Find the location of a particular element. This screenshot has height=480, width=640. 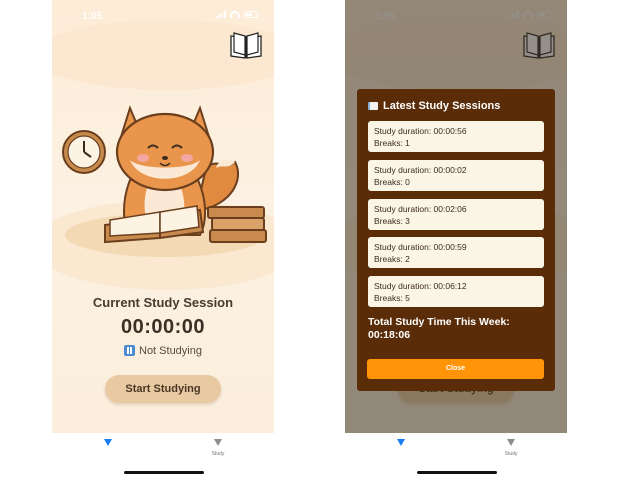

wifi-icon is located at coordinates (235, 14).